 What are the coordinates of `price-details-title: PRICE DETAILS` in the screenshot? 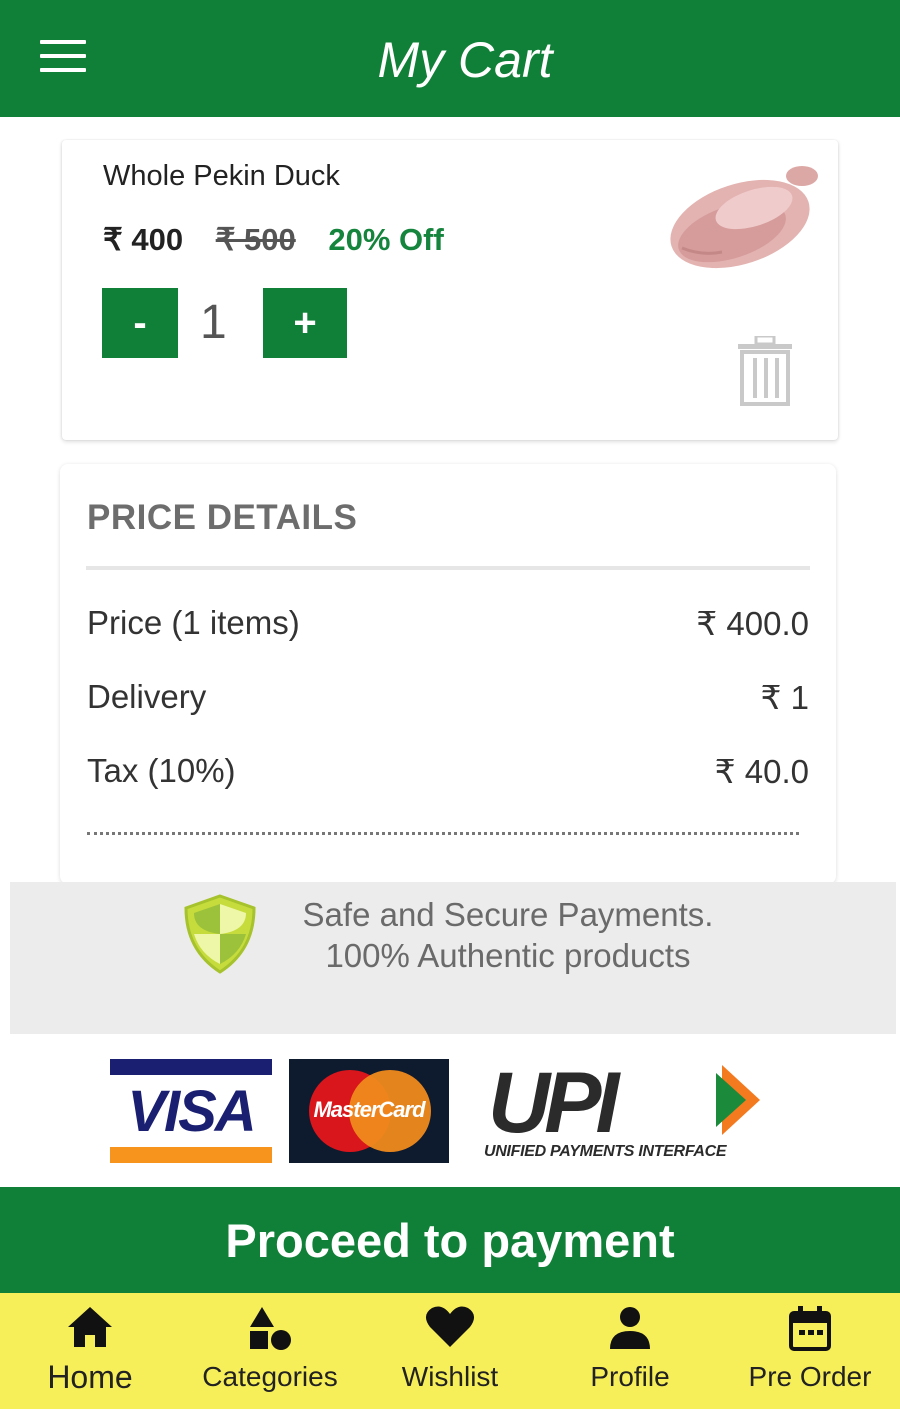 It's located at (222, 517).